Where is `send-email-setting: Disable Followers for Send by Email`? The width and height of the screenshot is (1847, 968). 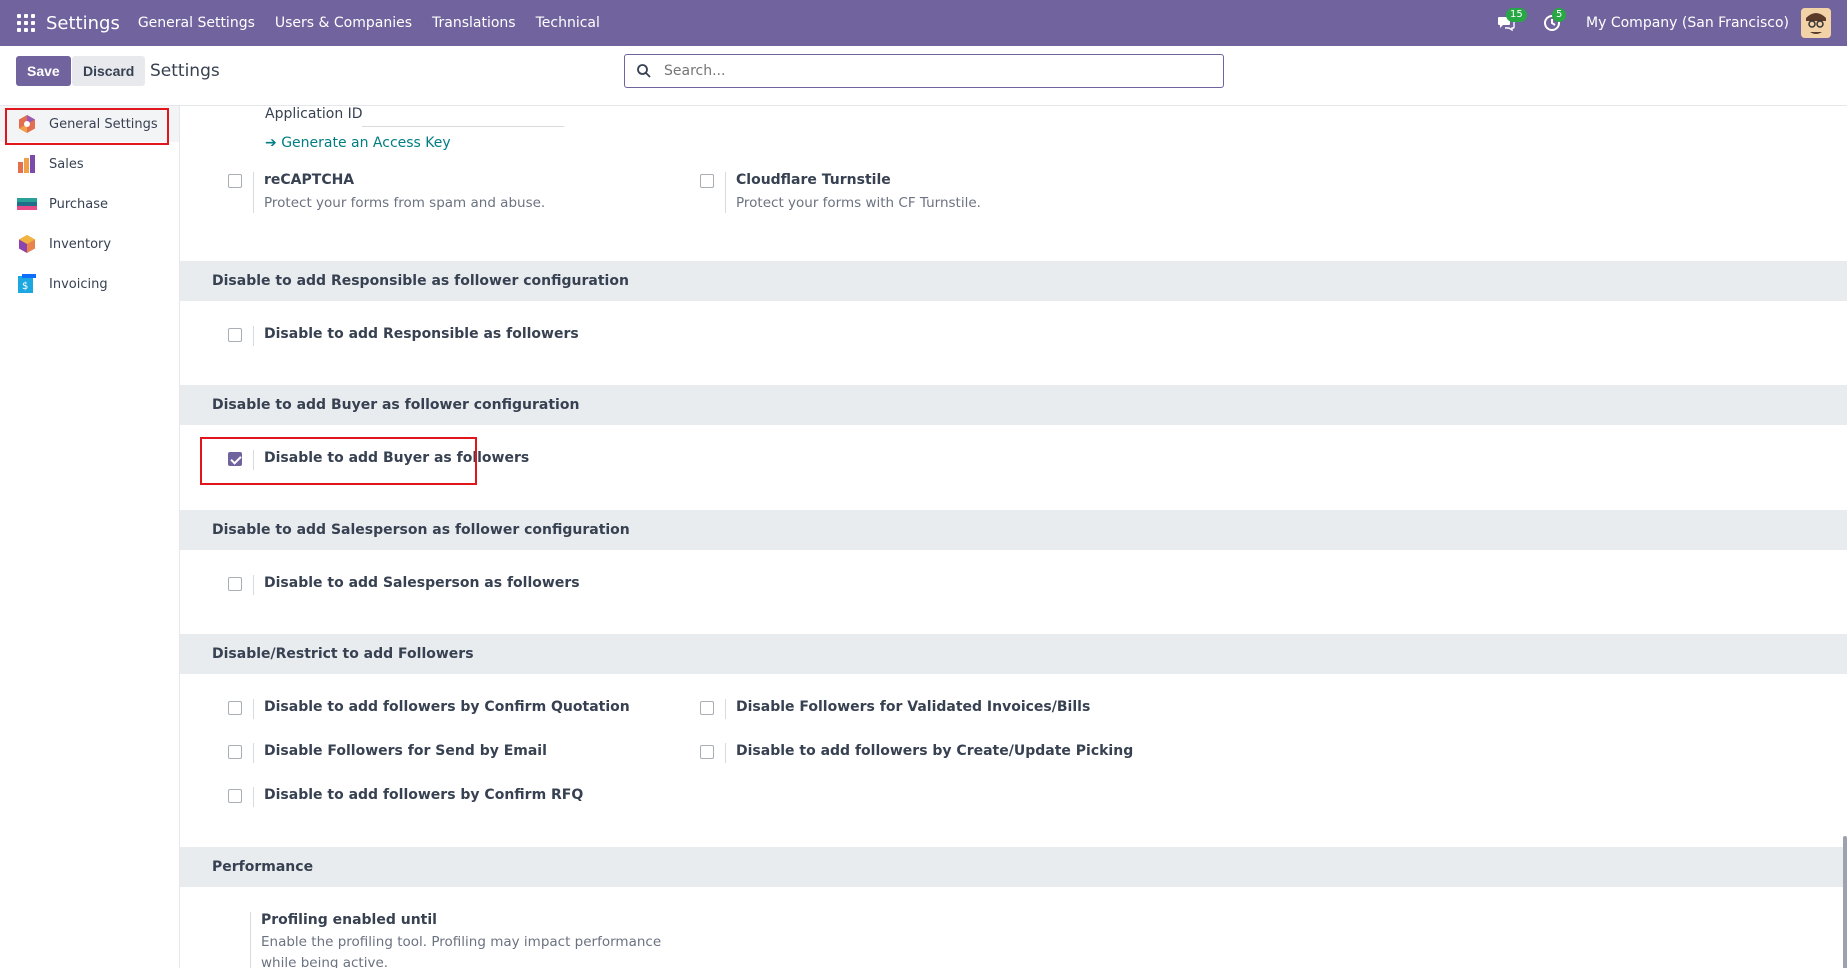
send-email-setting: Disable Followers for Send by Email is located at coordinates (387, 753).